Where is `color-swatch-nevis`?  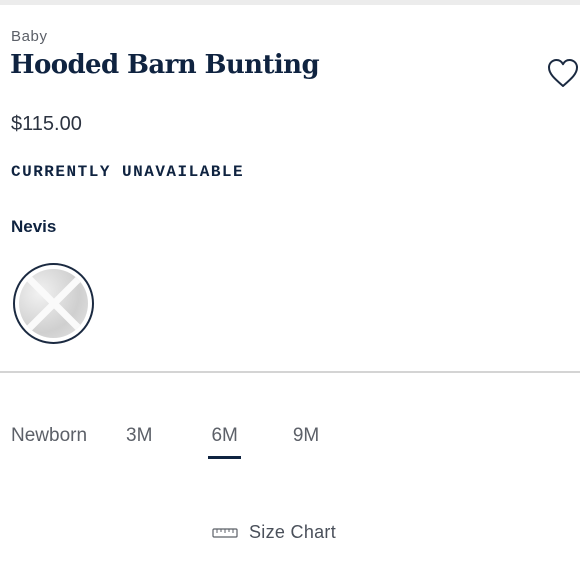 color-swatch-nevis is located at coordinates (53, 303).